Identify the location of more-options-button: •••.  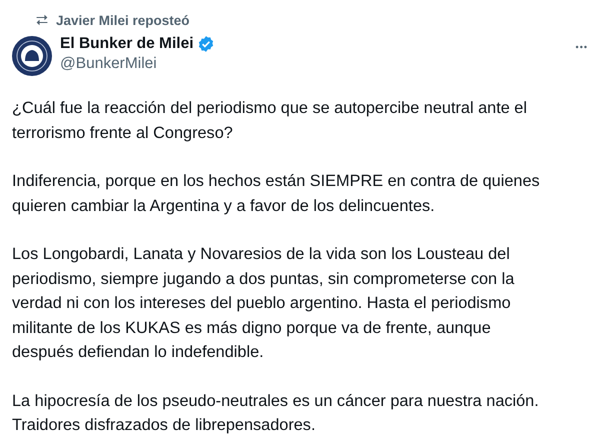
(582, 47).